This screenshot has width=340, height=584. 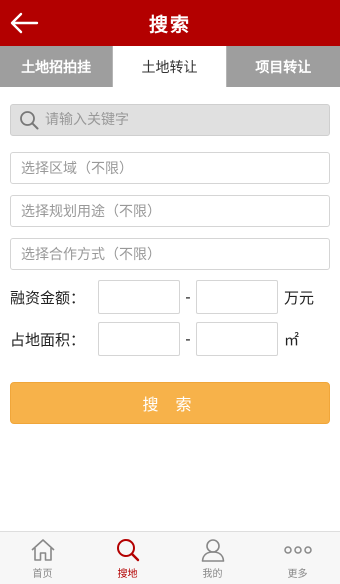 I want to click on nav-mine: 我的, so click(x=212, y=558).